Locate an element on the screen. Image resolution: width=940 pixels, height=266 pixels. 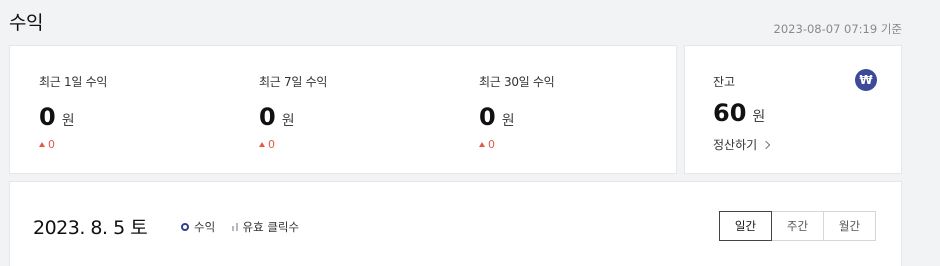
stat-30day: 최근 30일 수익 0 원 0 is located at coordinates (517, 112).